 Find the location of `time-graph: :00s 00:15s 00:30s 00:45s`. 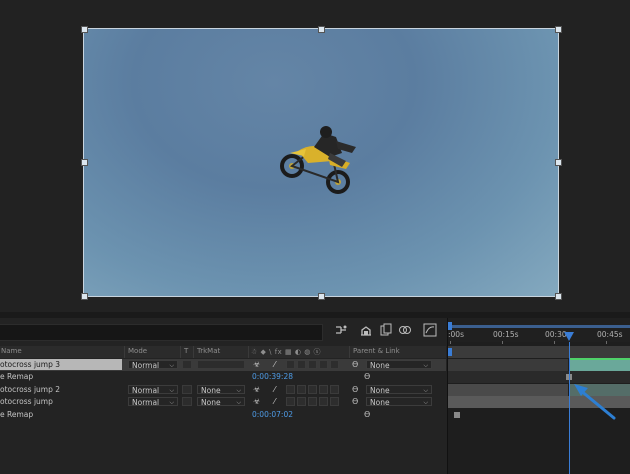

time-graph: :00s 00:15s 00:30s 00:45s is located at coordinates (538, 396).